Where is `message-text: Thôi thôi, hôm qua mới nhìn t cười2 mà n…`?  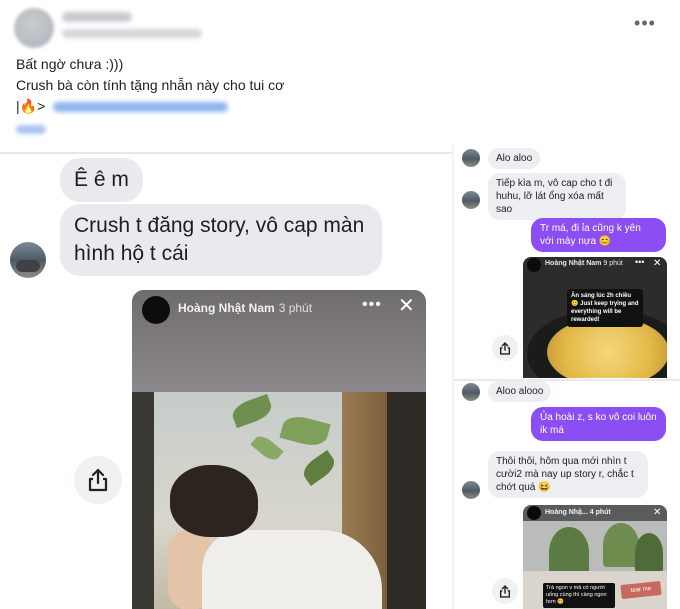 message-text: Thôi thôi, hôm qua mới nhìn t cười2 mà n… is located at coordinates (565, 474).